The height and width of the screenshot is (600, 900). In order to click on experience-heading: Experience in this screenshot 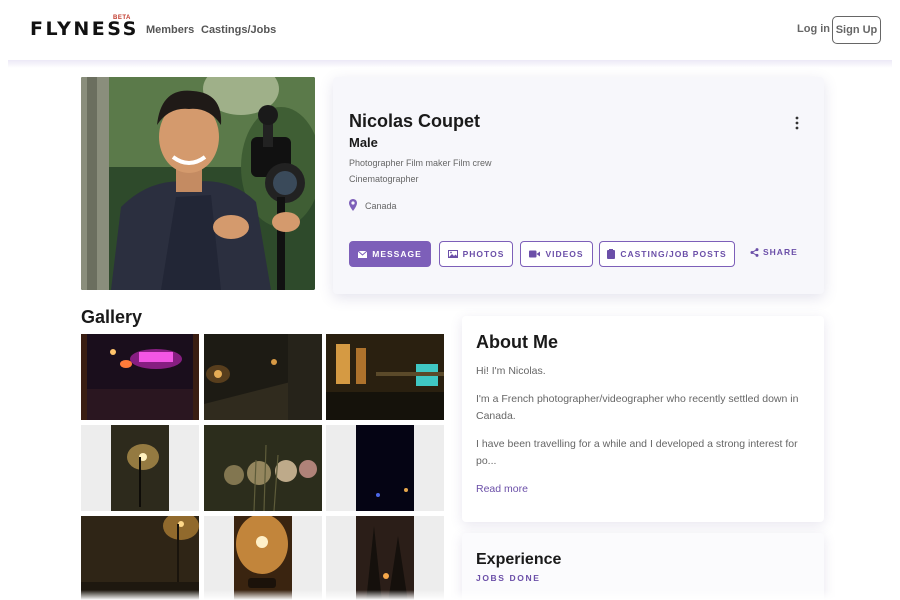, I will do `click(519, 559)`.